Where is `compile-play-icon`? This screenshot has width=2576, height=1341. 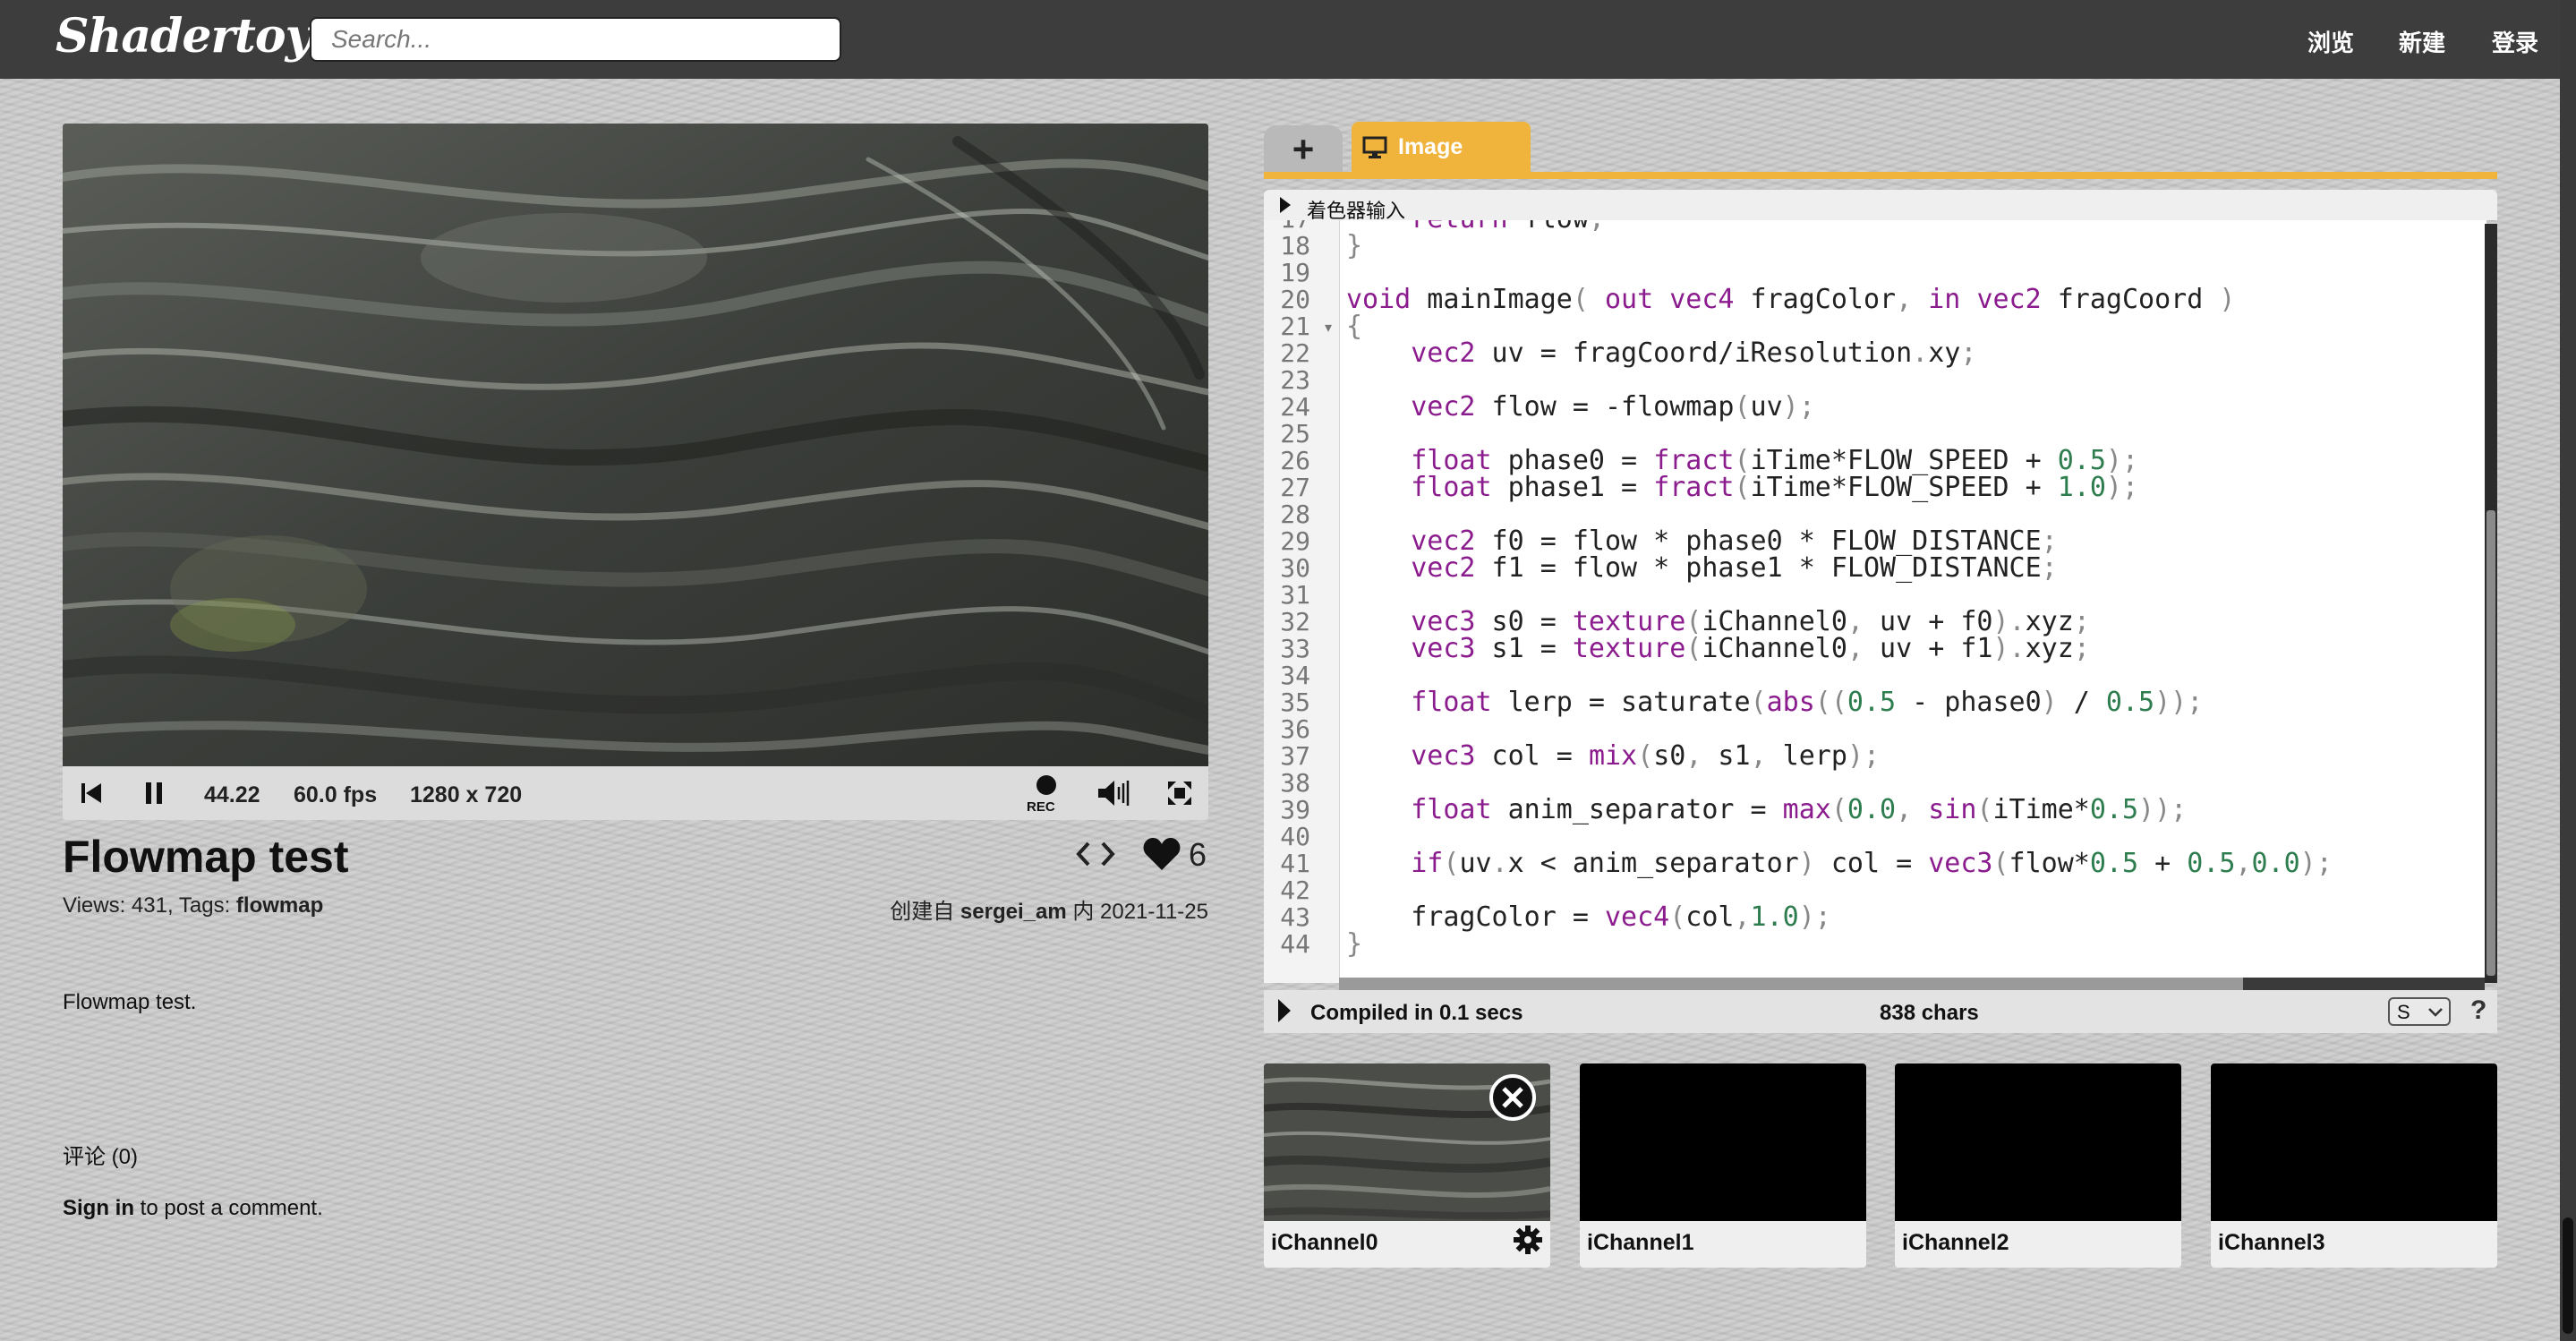 compile-play-icon is located at coordinates (1284, 1010).